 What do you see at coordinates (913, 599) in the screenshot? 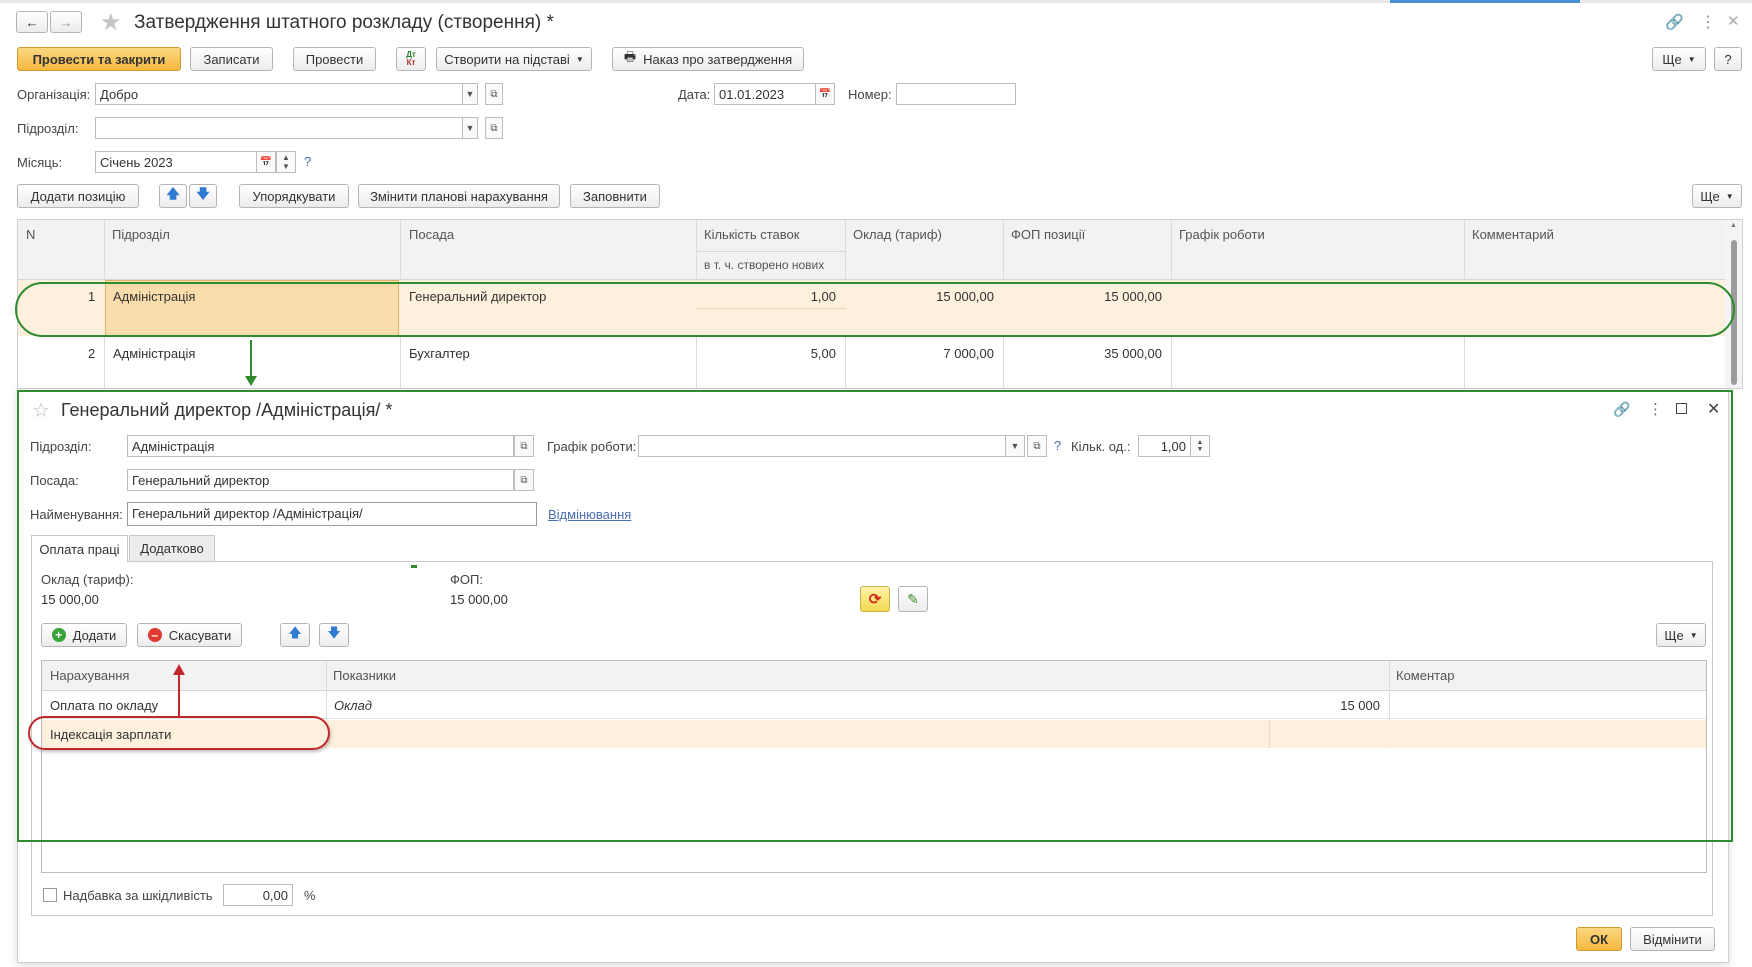
I see `edit-button: ✎` at bounding box center [913, 599].